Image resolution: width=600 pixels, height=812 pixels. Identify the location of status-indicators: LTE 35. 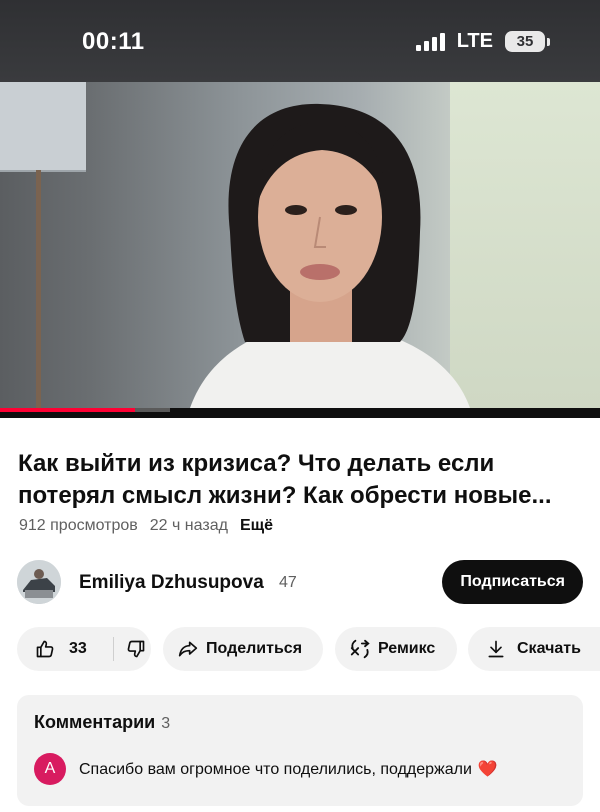
(482, 41).